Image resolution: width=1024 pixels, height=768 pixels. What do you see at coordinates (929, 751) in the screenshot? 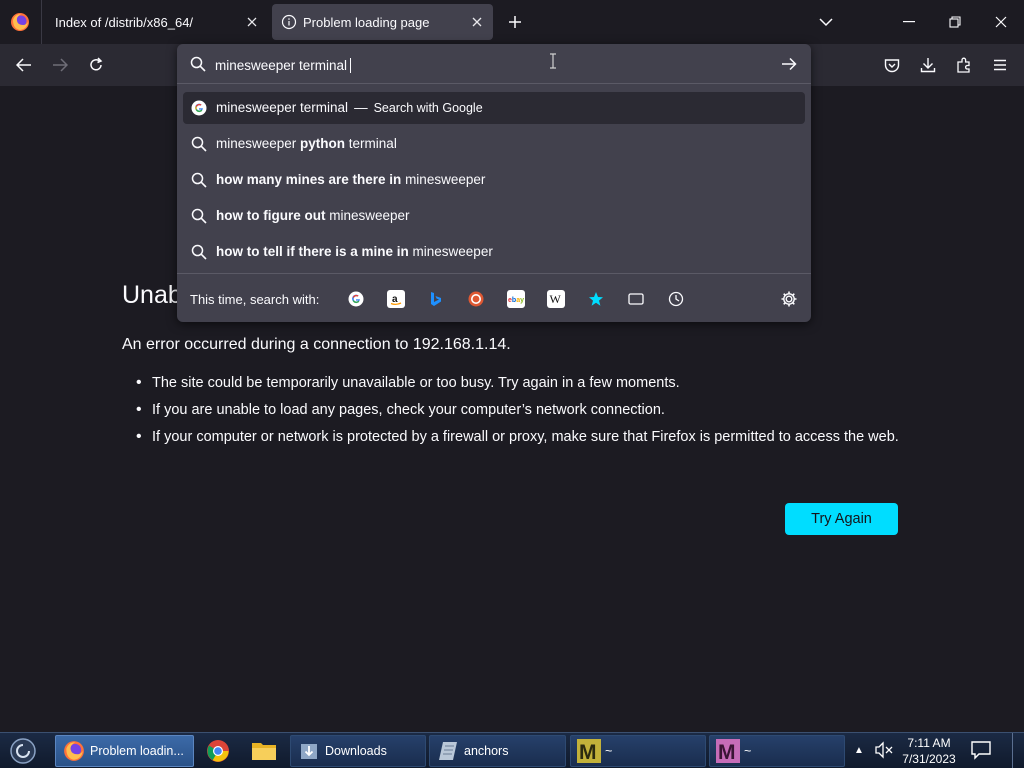
I see `taskbar-clock: 7:11 AM 7/31/2023` at bounding box center [929, 751].